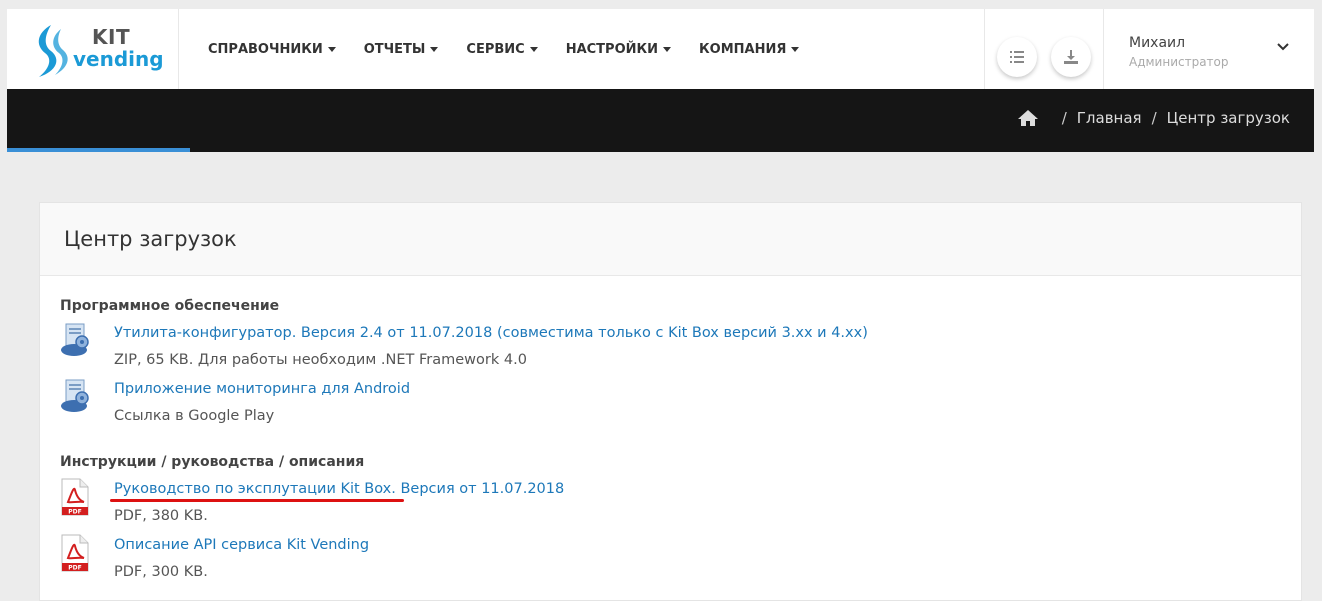  Describe the element at coordinates (98, 150) in the screenshot. I see `active-indicator` at that location.